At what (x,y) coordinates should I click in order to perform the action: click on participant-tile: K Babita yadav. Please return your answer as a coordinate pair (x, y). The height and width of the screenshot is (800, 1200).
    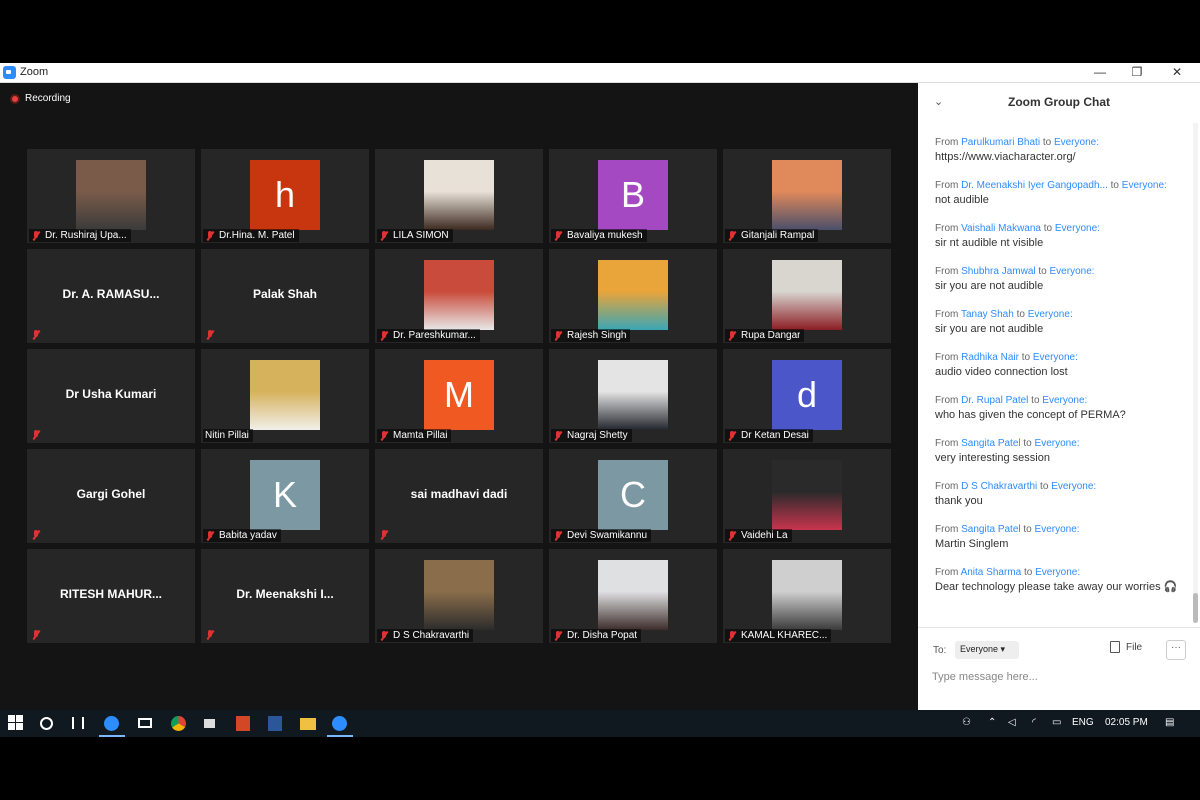
    Looking at the image, I should click on (285, 496).